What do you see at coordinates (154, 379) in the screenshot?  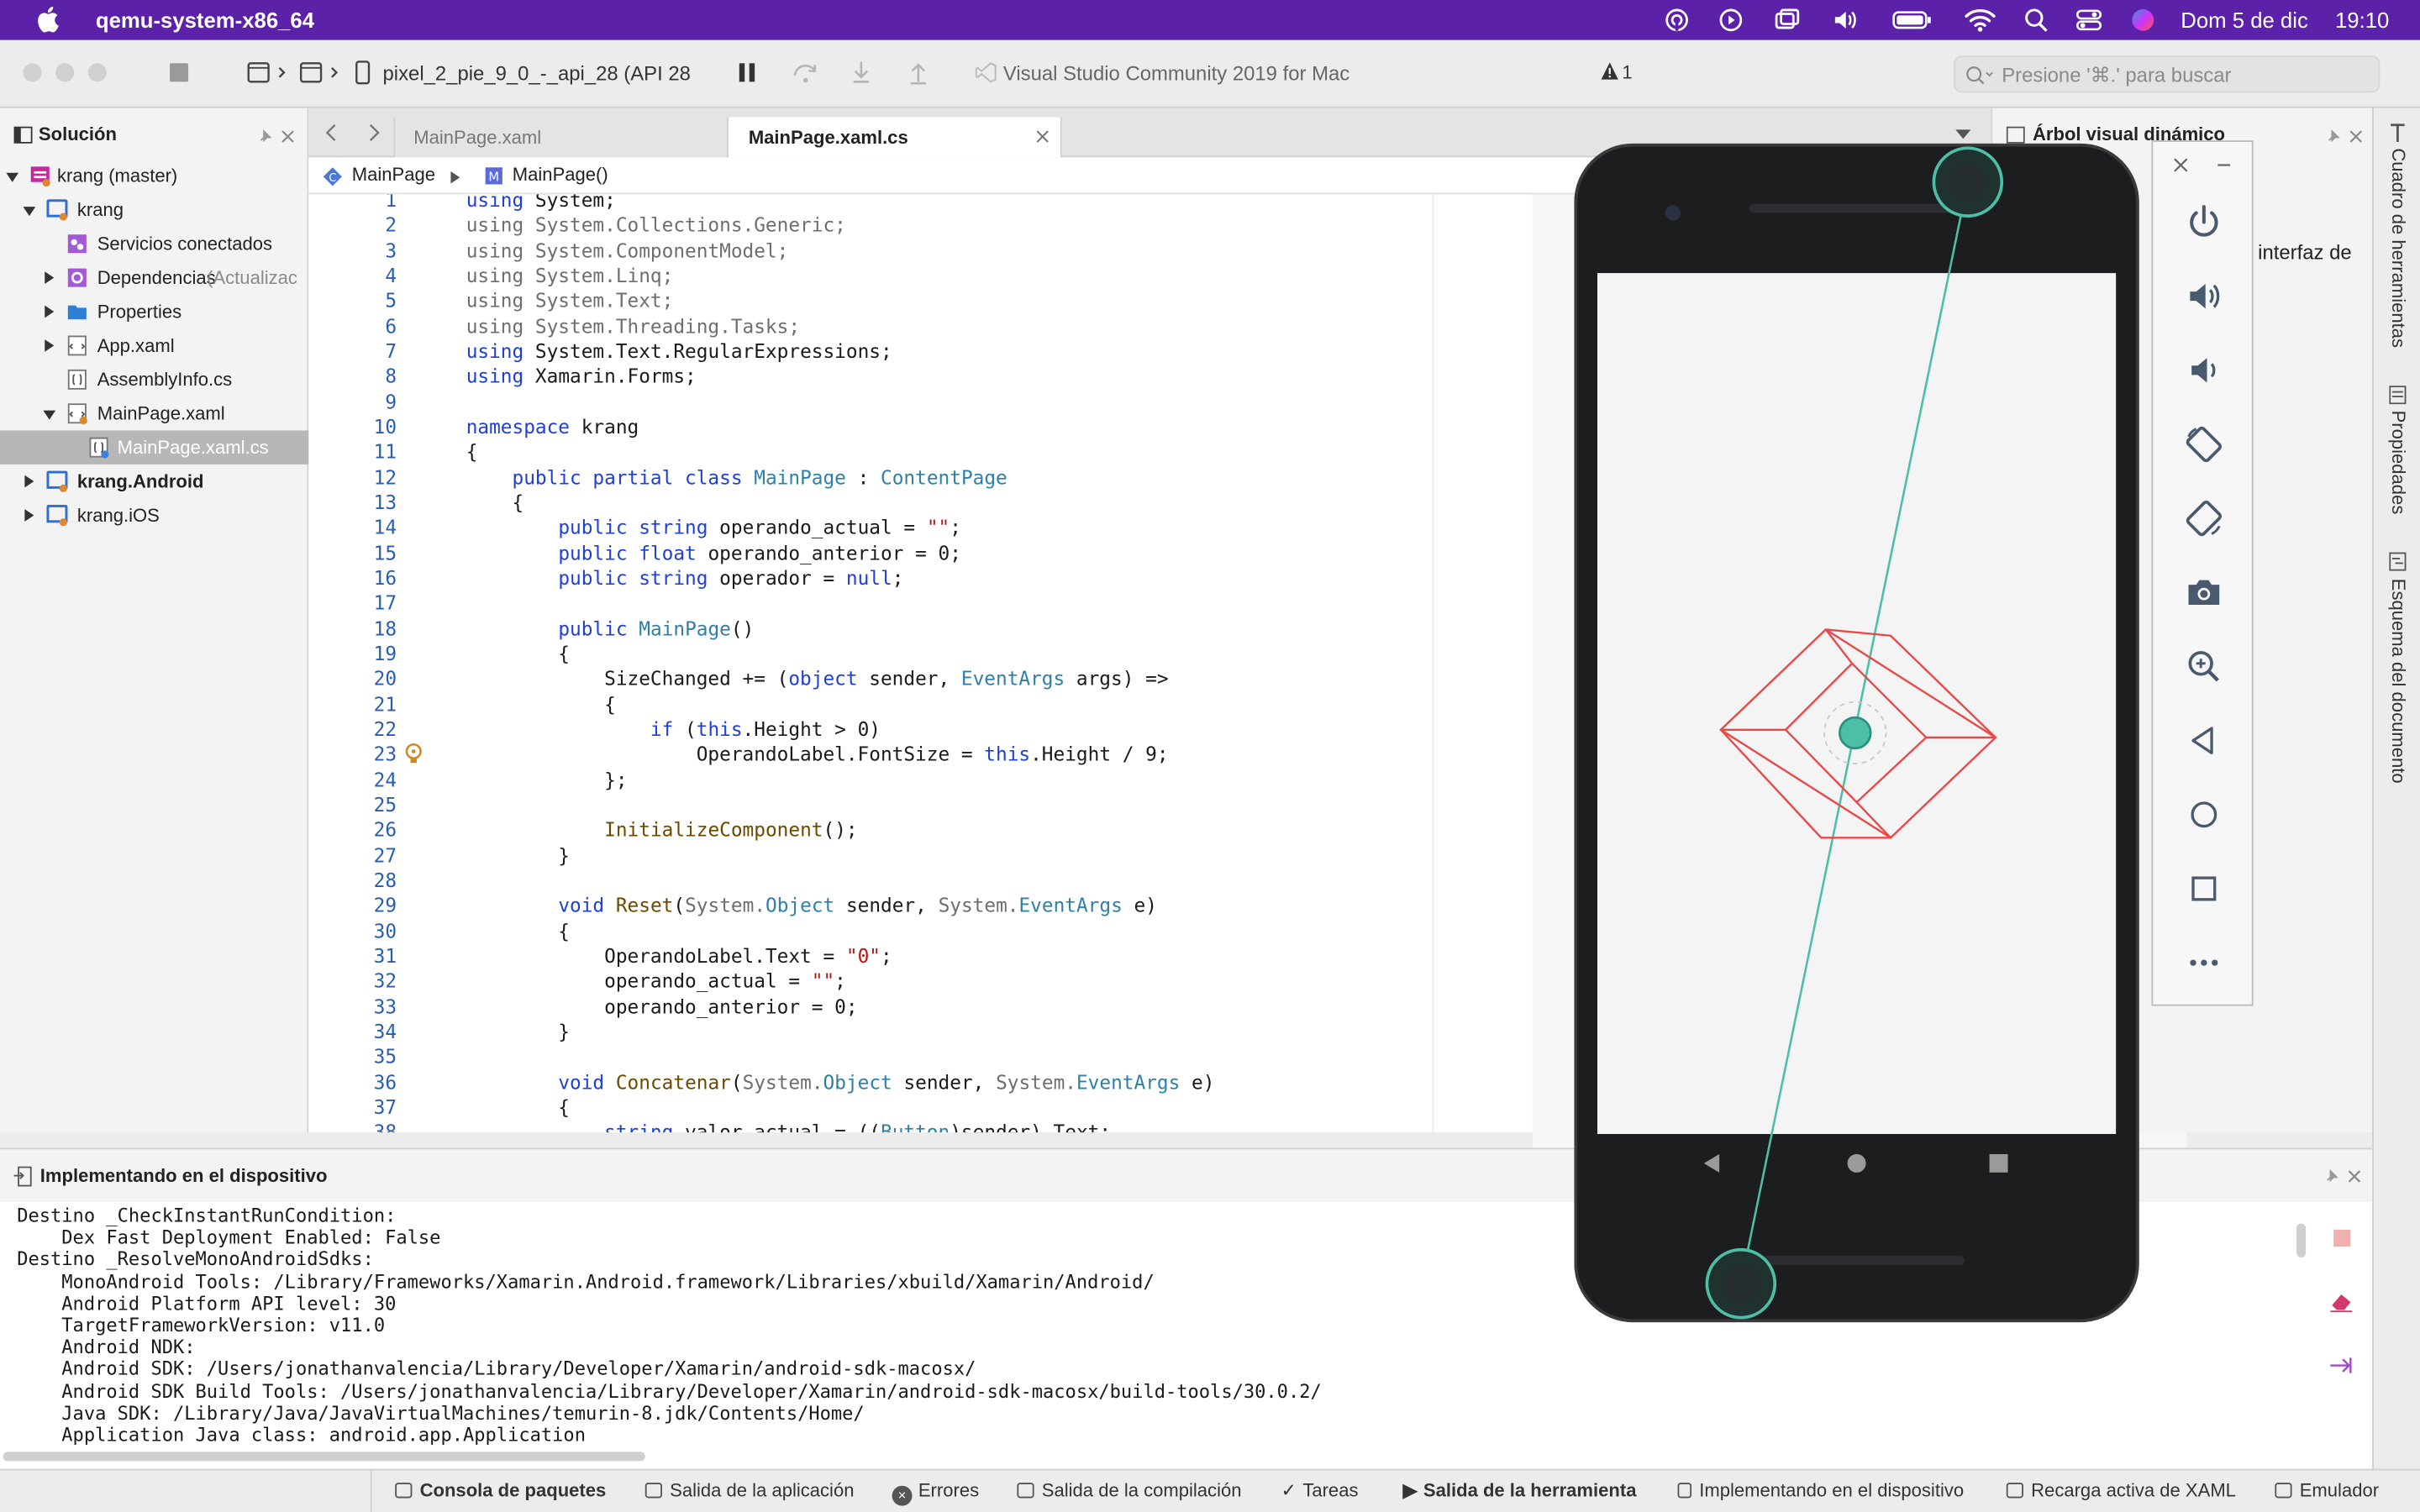 I see `tree-item-assemblyinfo: AssemblyInfo.cs` at bounding box center [154, 379].